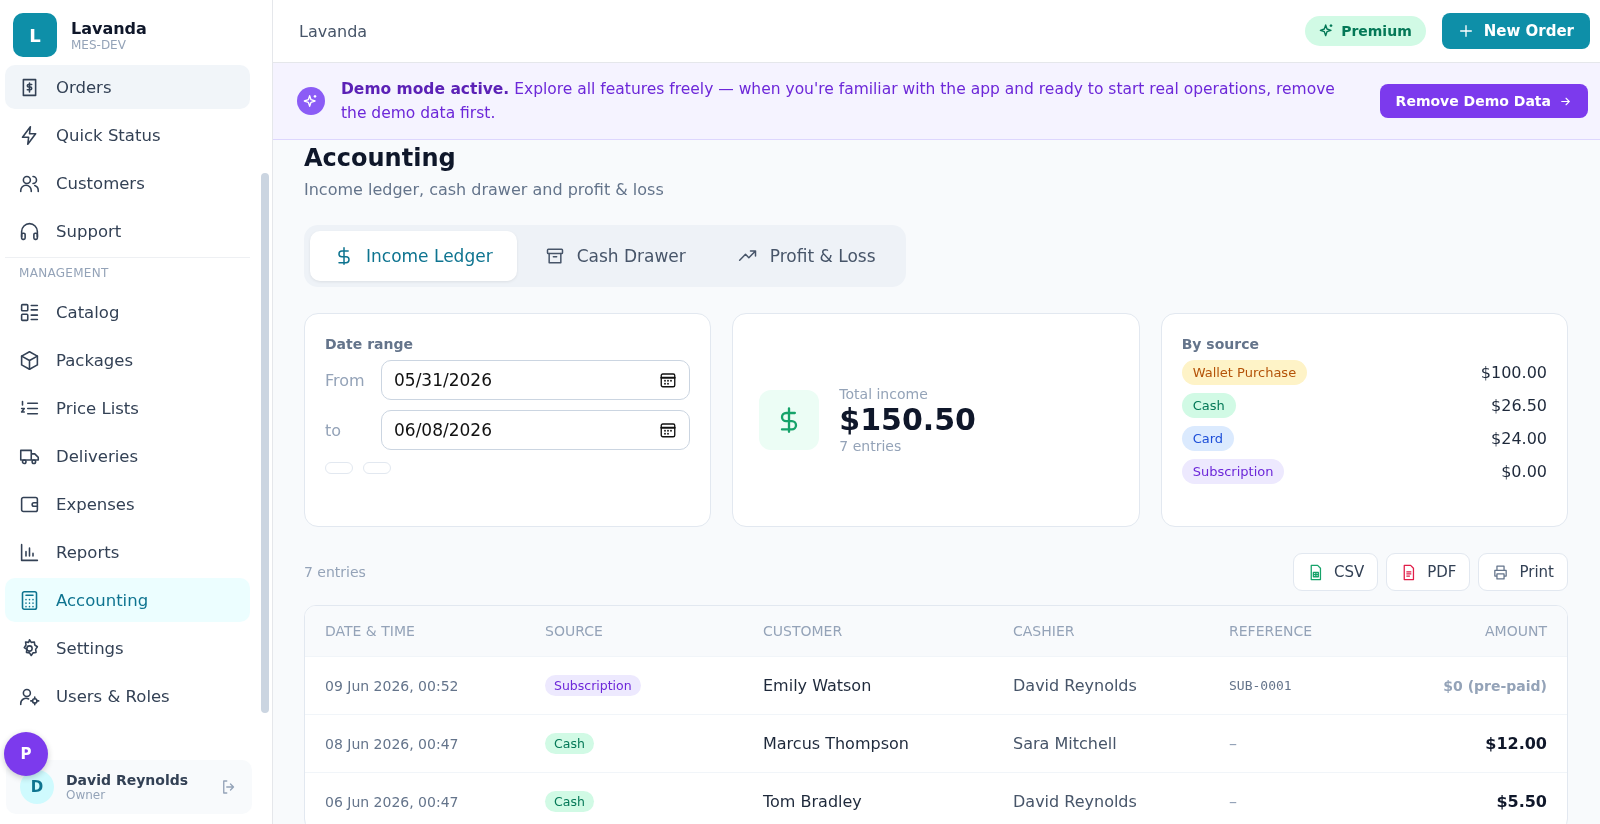 Image resolution: width=1600 pixels, height=824 pixels. Describe the element at coordinates (29, 312) in the screenshot. I see `grid-list-icon` at that location.